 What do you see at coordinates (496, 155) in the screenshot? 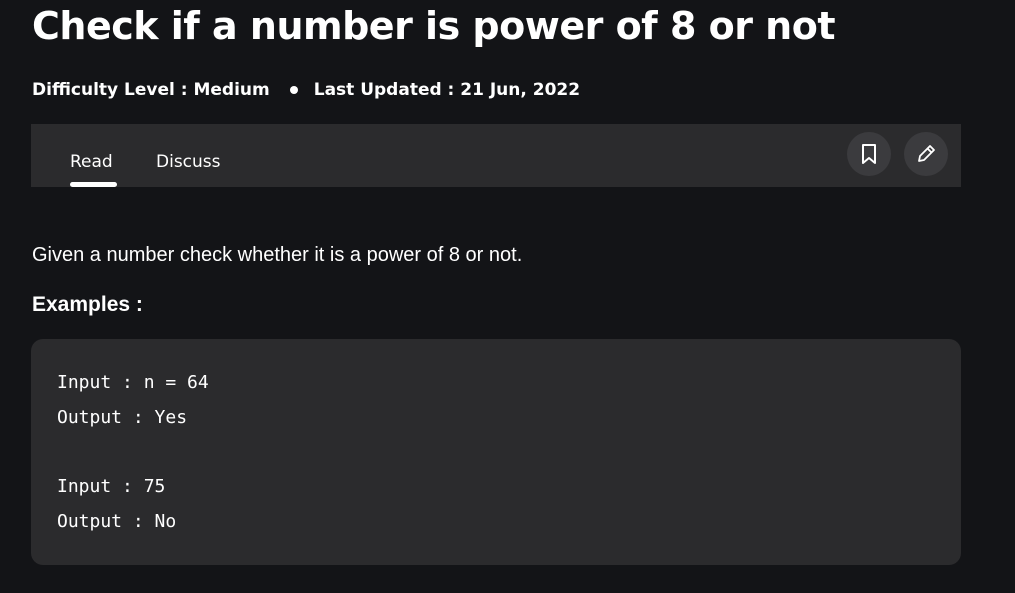
I see `article-tabbar: Read Discuss` at bounding box center [496, 155].